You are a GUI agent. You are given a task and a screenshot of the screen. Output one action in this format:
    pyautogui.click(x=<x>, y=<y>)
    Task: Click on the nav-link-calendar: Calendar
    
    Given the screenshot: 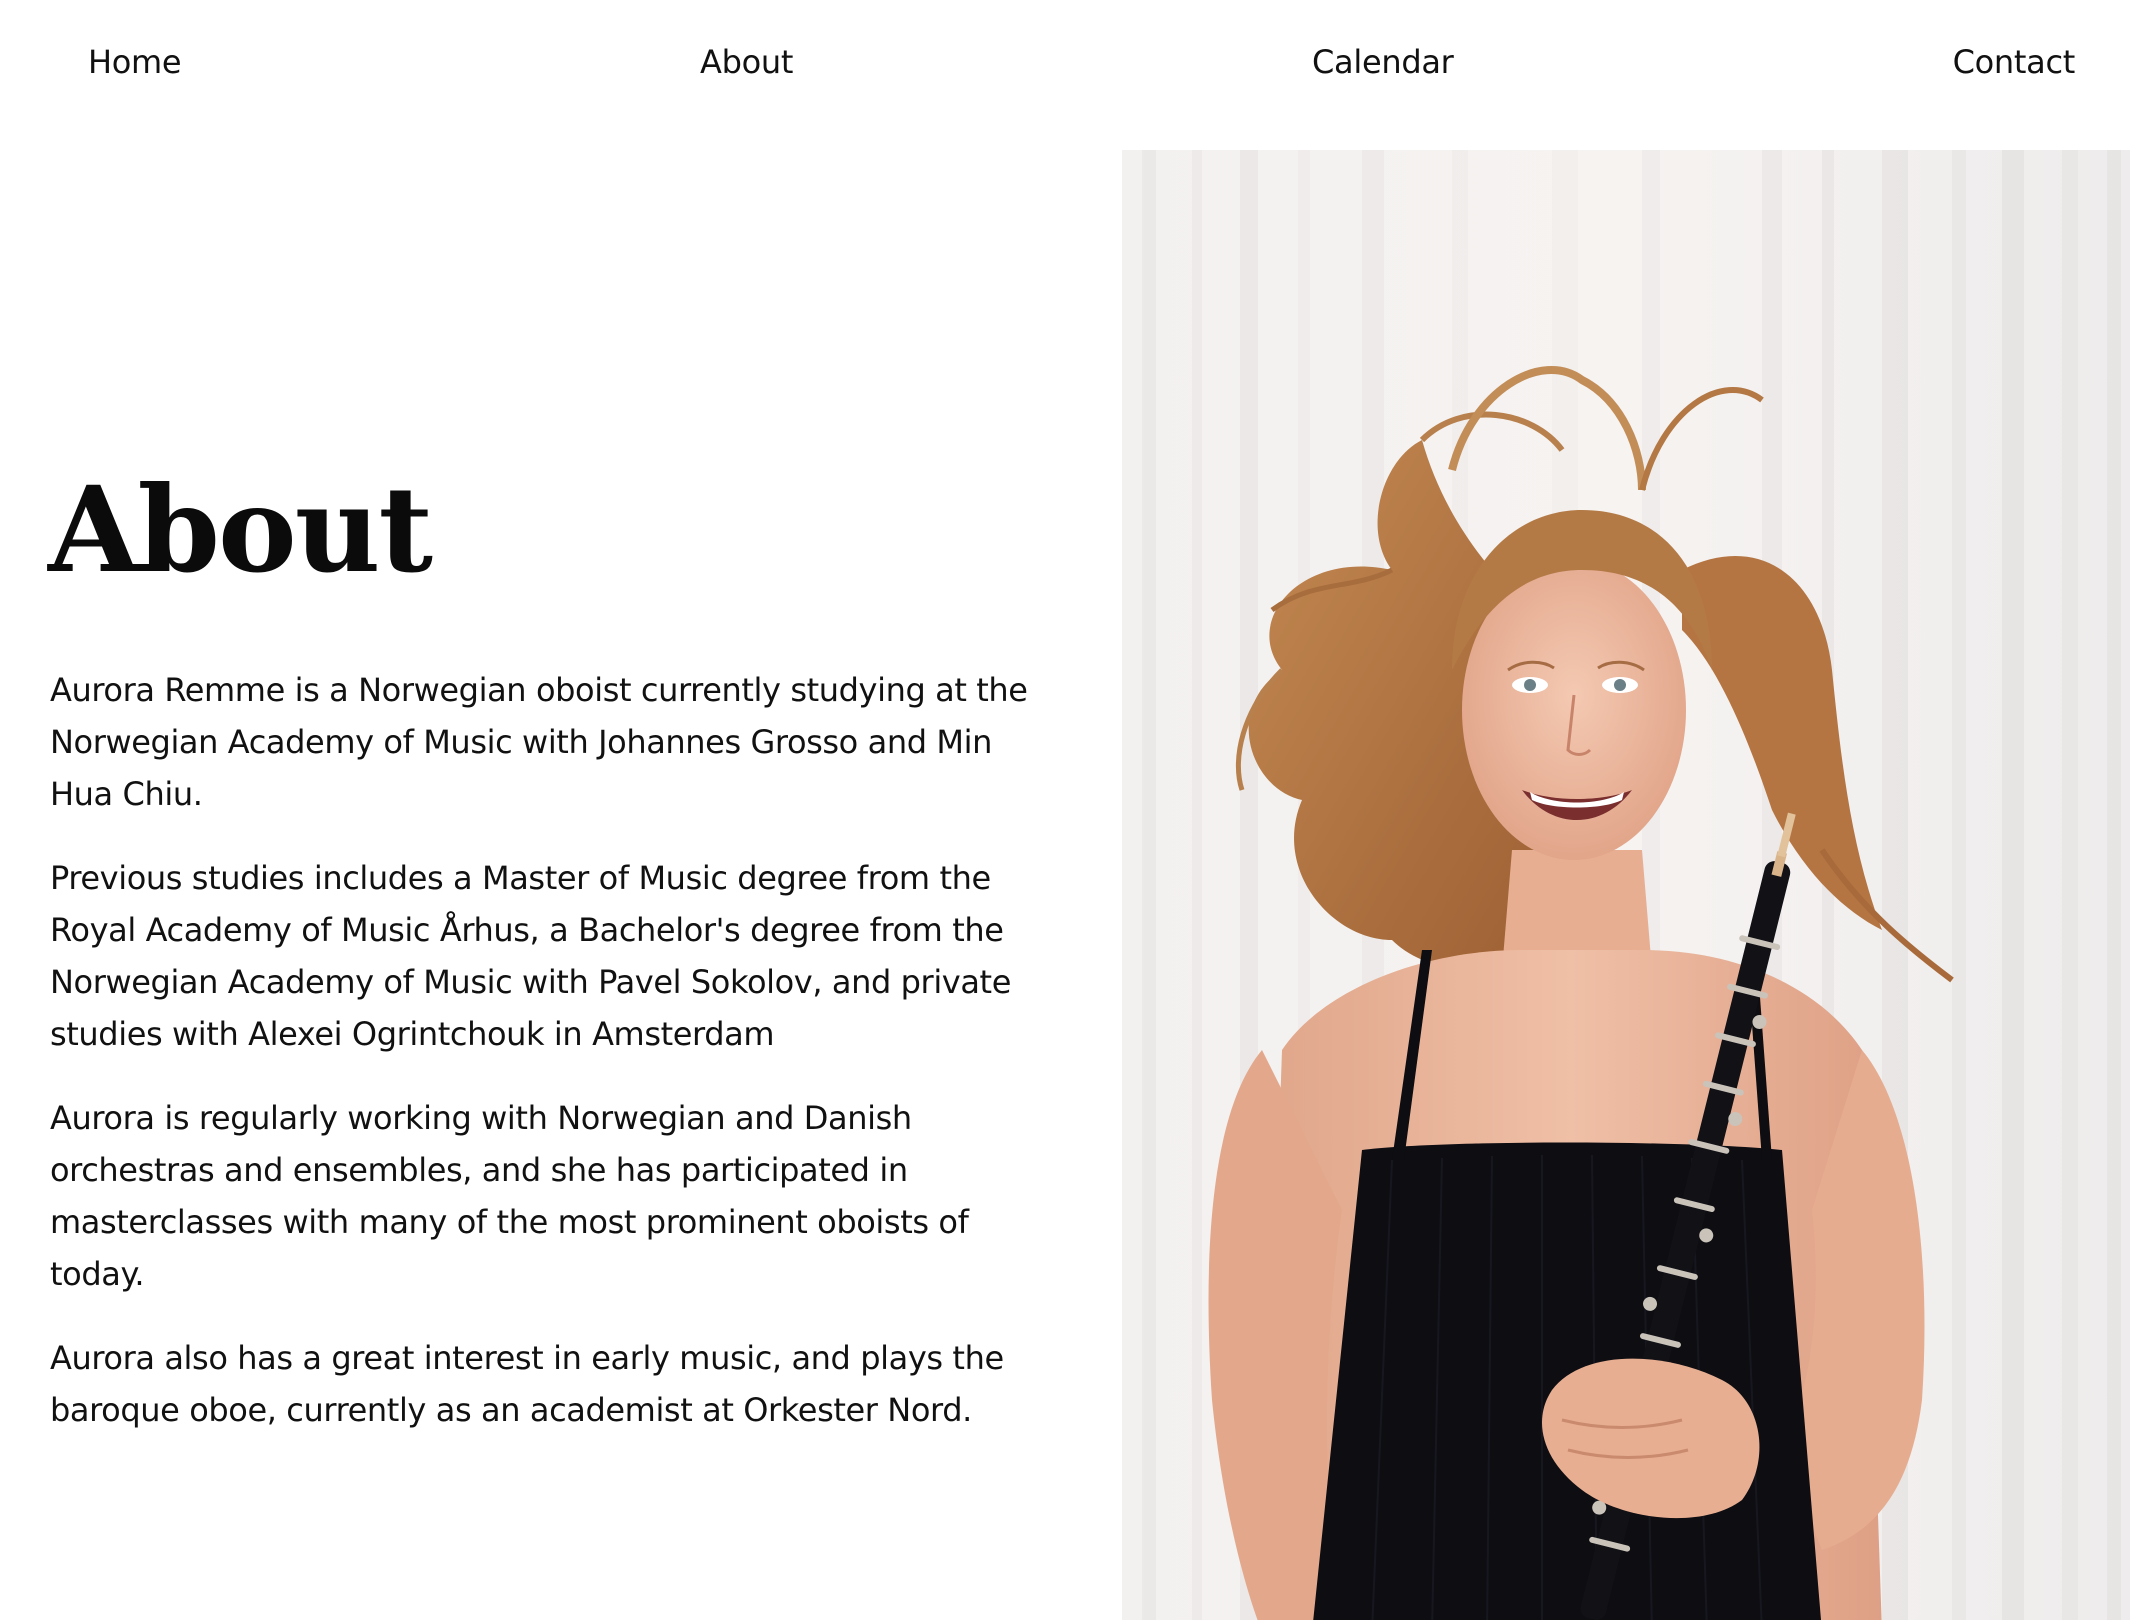 What is the action you would take?
    pyautogui.click(x=1383, y=62)
    